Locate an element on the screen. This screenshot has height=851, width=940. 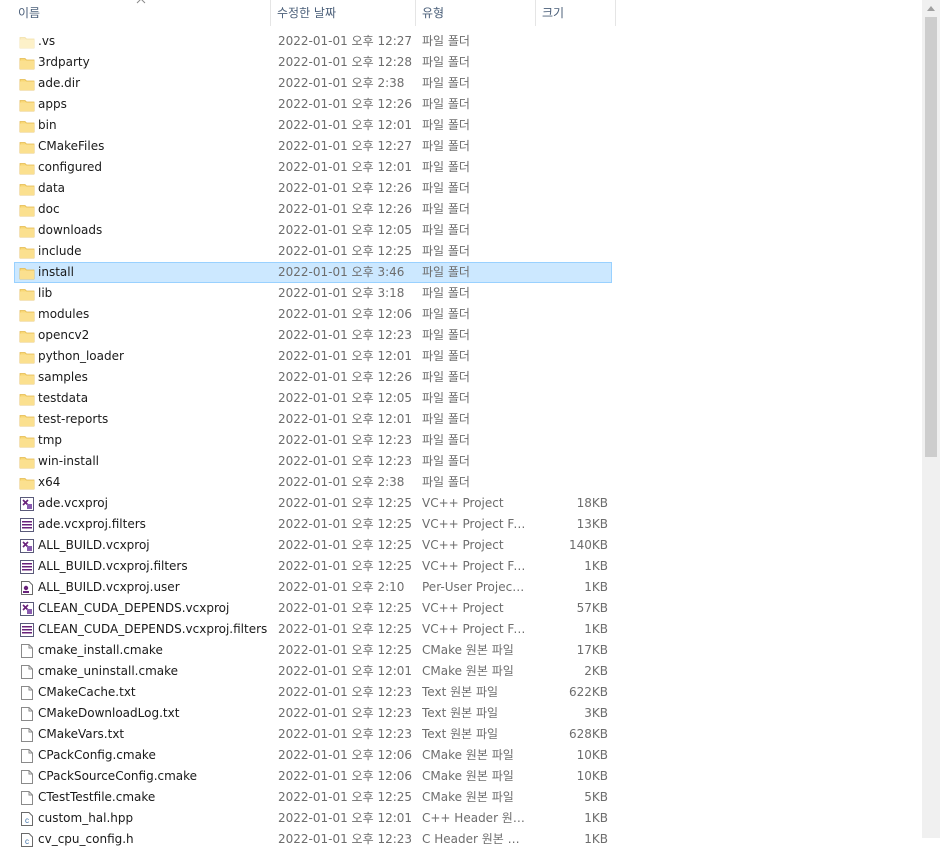
file-name: CTestTestfile.cmake is located at coordinates (97, 797).